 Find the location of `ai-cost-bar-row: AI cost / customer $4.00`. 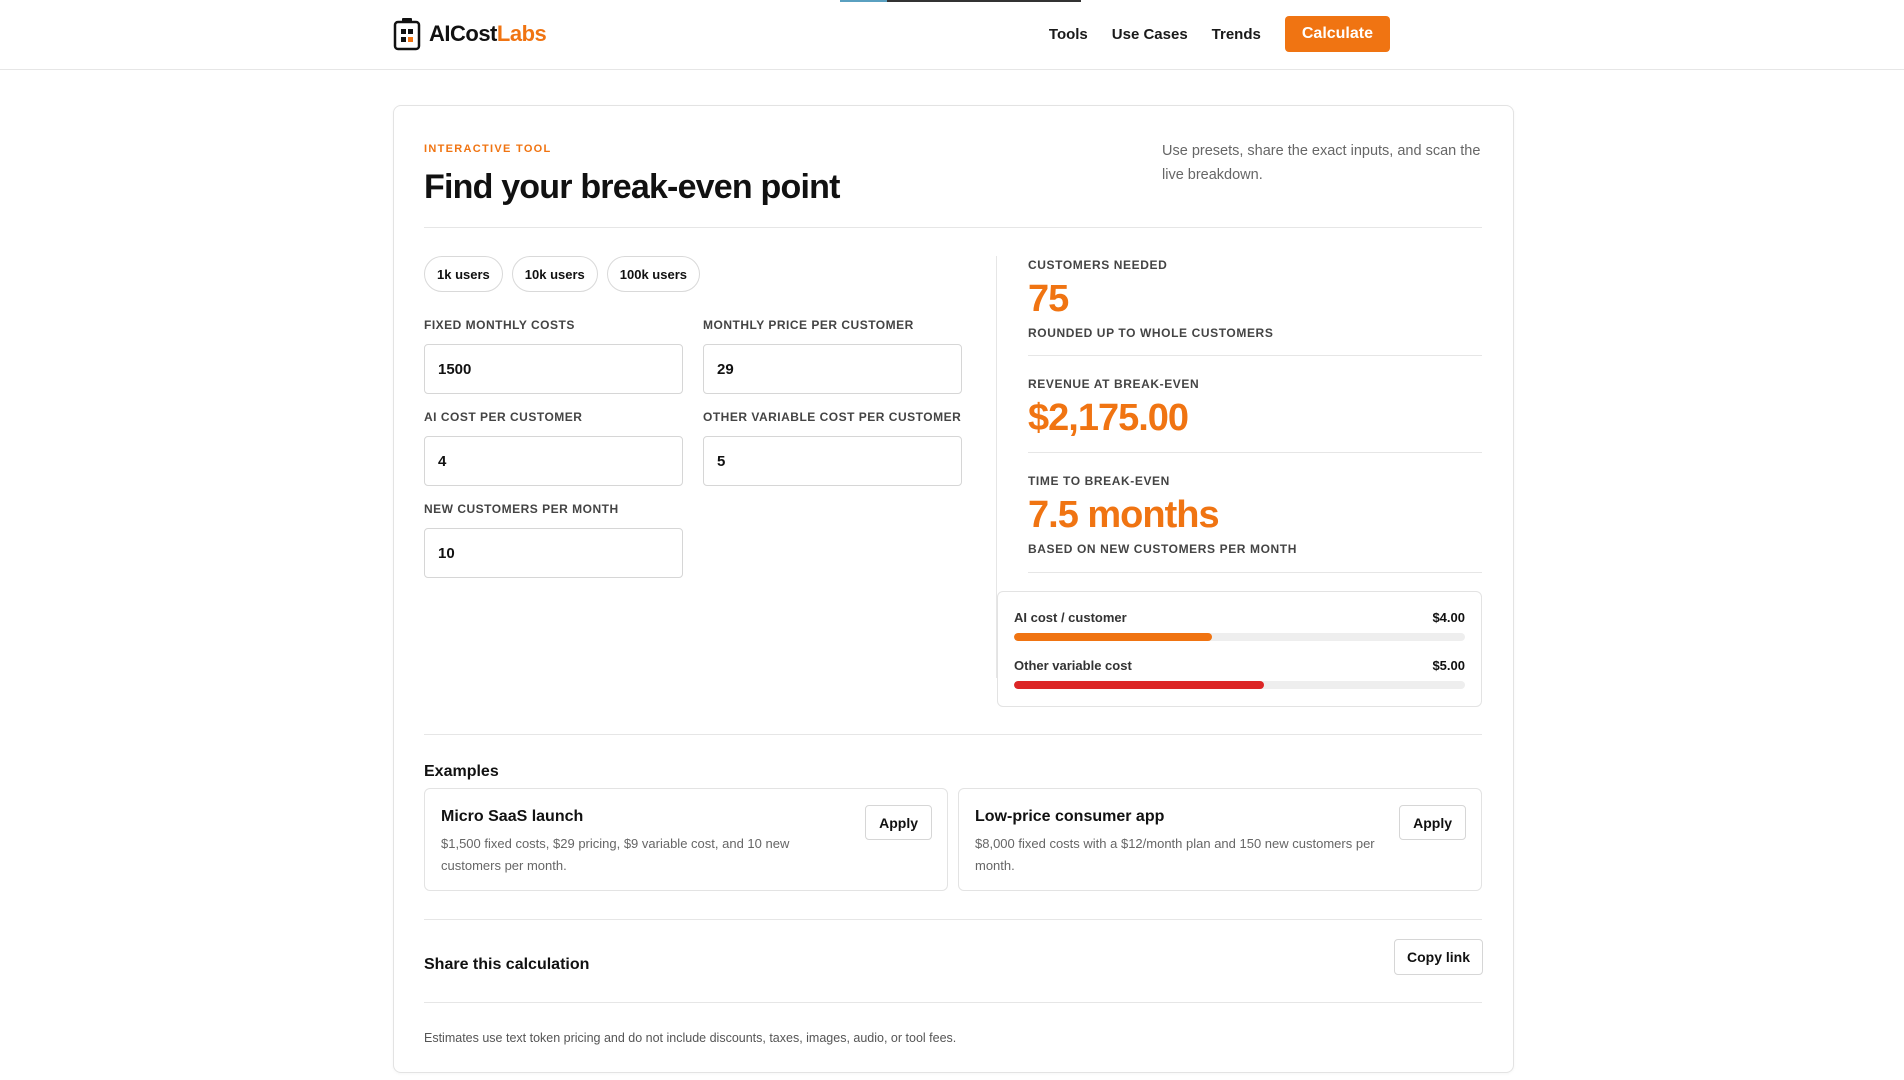

ai-cost-bar-row: AI cost / customer $4.00 is located at coordinates (1239, 625).